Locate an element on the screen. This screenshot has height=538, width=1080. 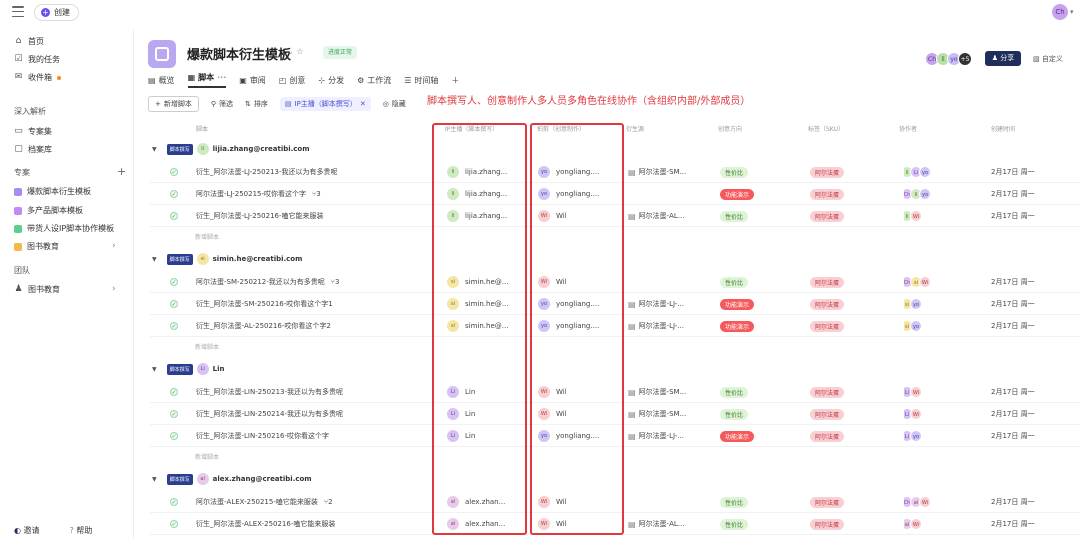
share-button: ♟ 分享 is located at coordinates (1003, 58).